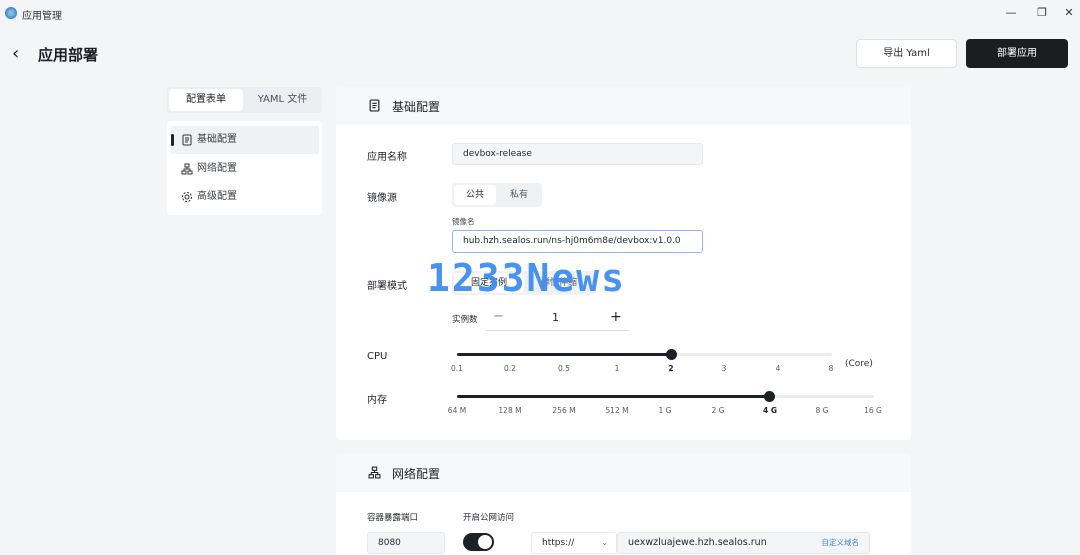 This screenshot has height=555, width=1080. I want to click on public-access-toggle, so click(478, 542).